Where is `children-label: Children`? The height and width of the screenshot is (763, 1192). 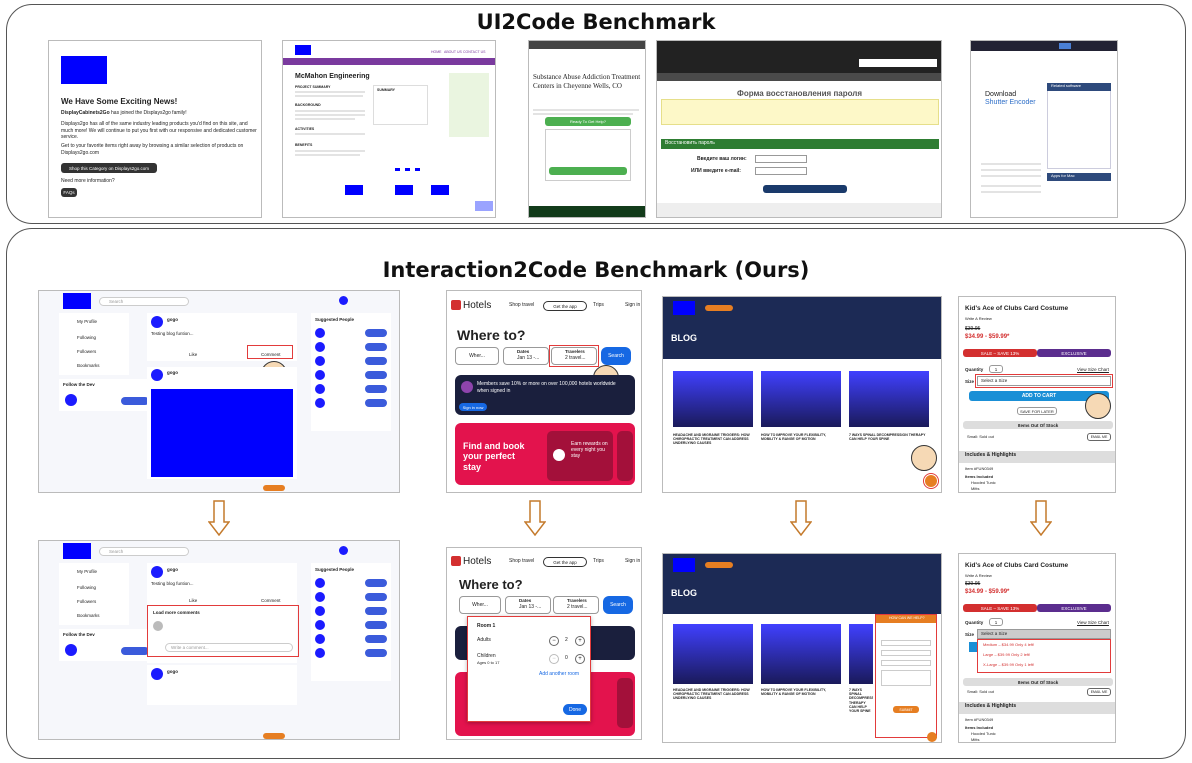
children-label: Children is located at coordinates (486, 656).